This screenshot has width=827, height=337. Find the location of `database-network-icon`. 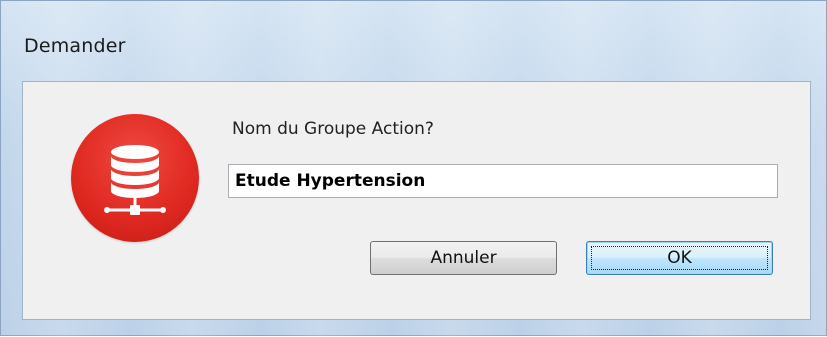

database-network-icon is located at coordinates (135, 178).